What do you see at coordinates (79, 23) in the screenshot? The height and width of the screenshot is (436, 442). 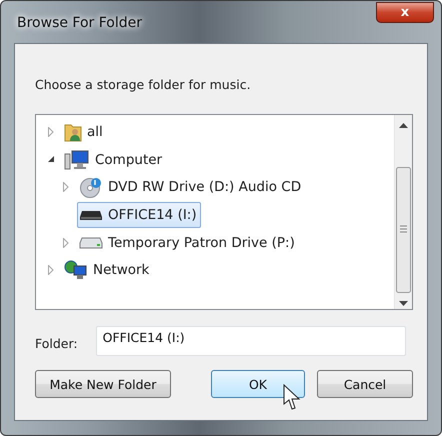 I see `window-title: Browse For Folder` at bounding box center [79, 23].